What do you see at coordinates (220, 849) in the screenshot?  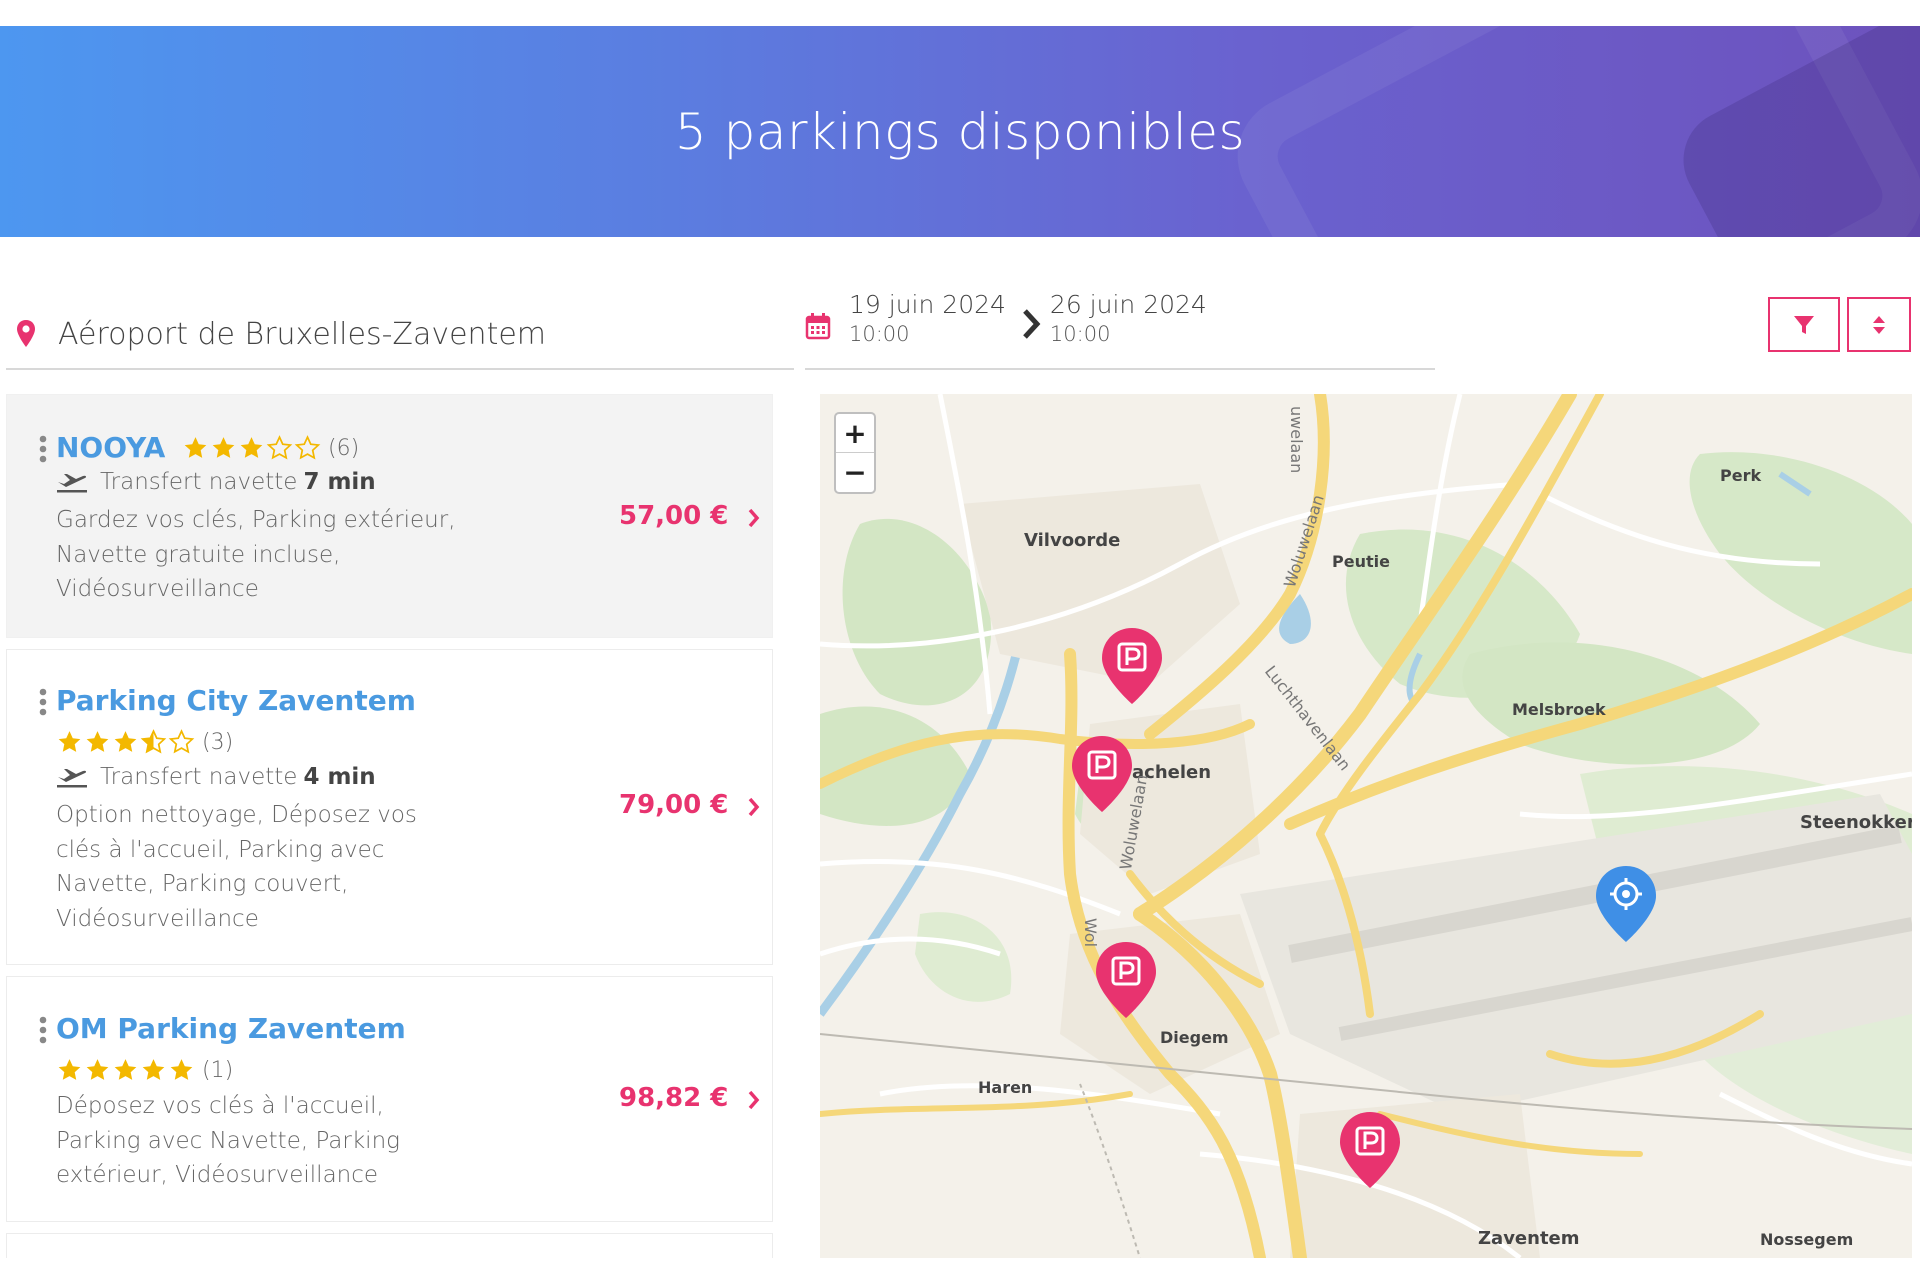 I see `feature-line: clés à l'accueil, Parking avec` at bounding box center [220, 849].